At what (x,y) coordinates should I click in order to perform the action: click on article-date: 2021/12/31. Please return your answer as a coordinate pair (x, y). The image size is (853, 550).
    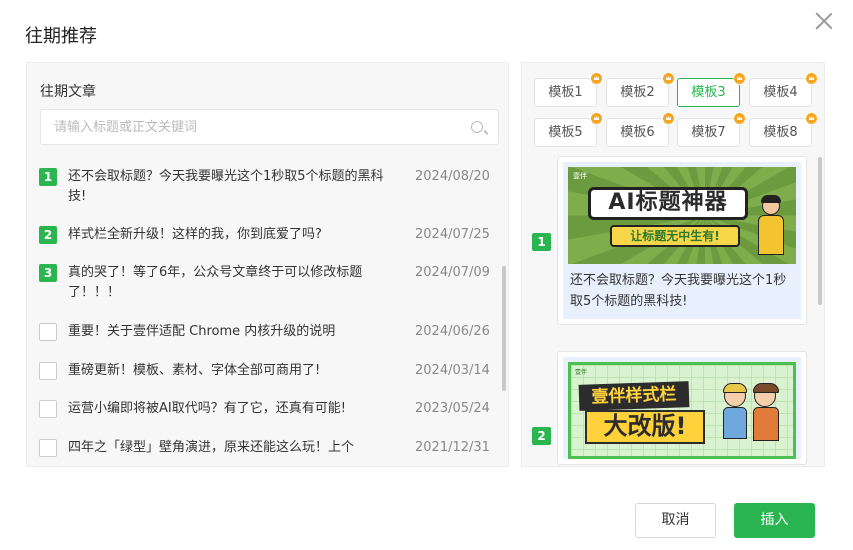
    Looking at the image, I should click on (452, 447).